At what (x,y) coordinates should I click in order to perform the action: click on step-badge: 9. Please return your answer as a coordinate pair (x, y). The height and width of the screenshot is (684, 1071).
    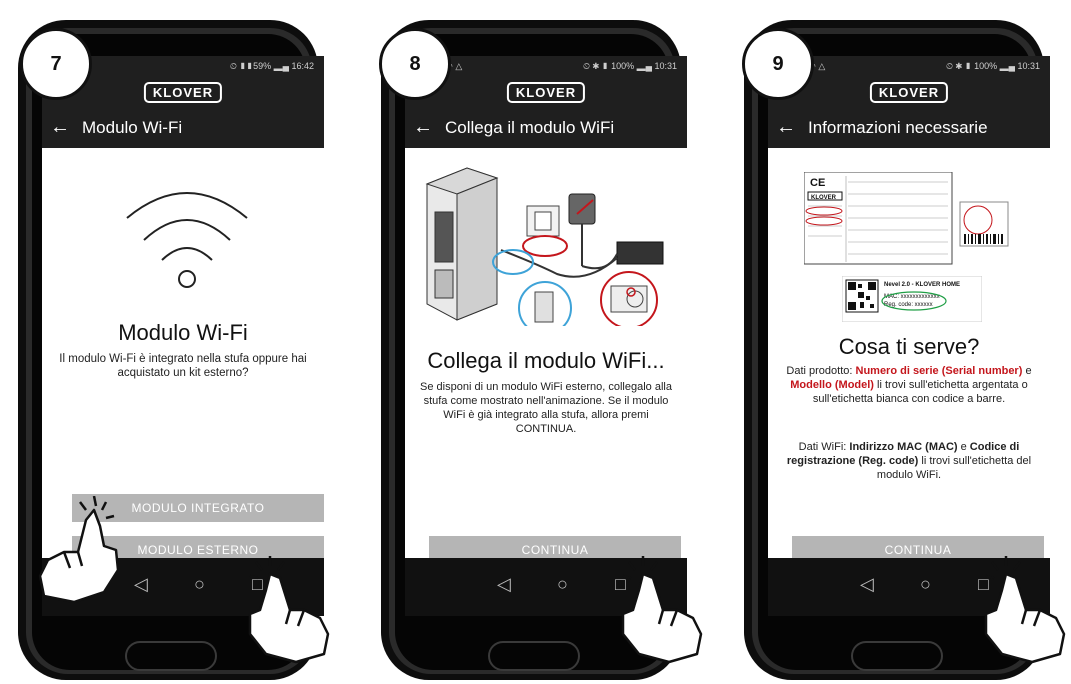
    Looking at the image, I should click on (778, 64).